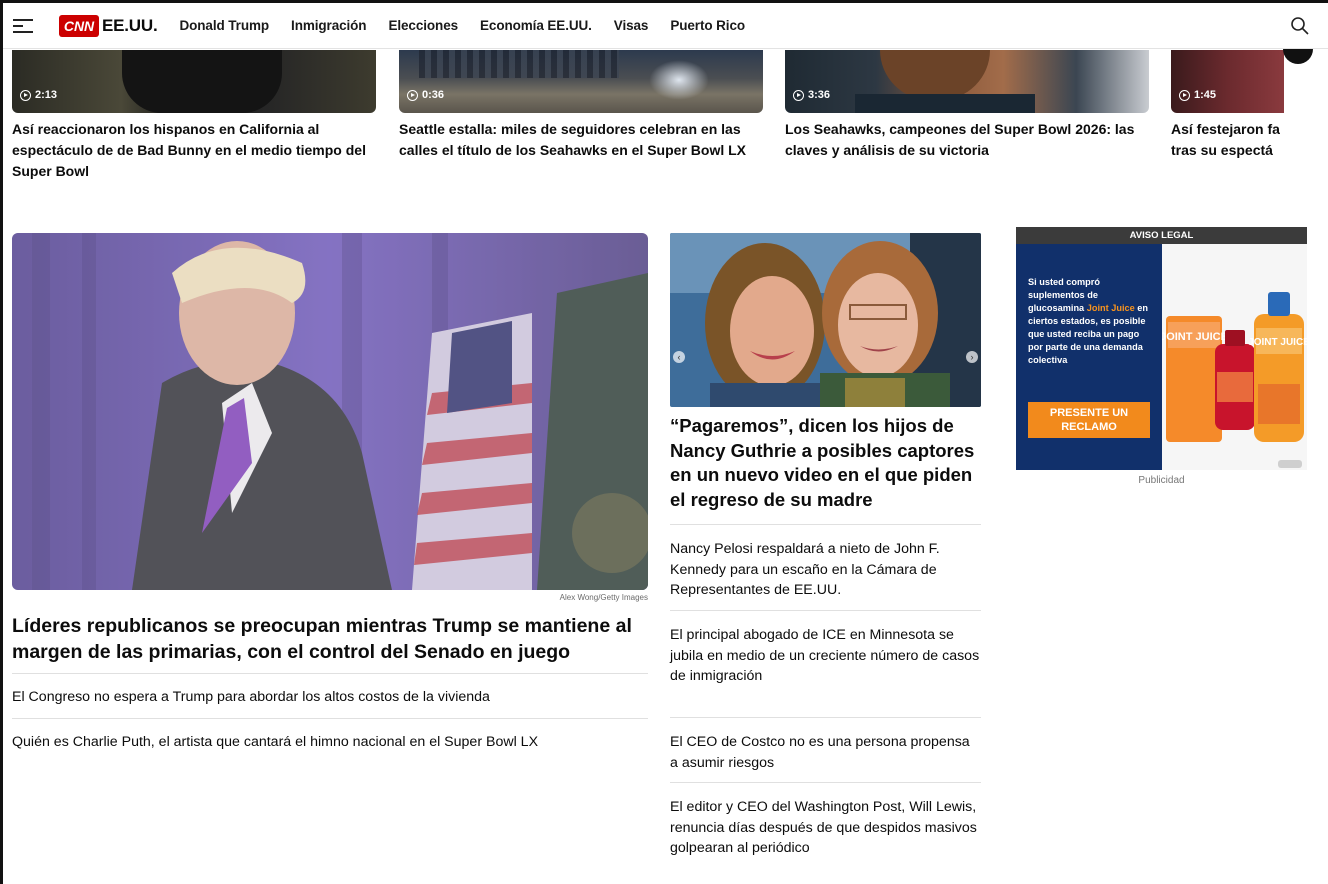 The image size is (1328, 884). What do you see at coordinates (707, 25) in the screenshot?
I see `nav-item-puerto-rico: Puerto Rico` at bounding box center [707, 25].